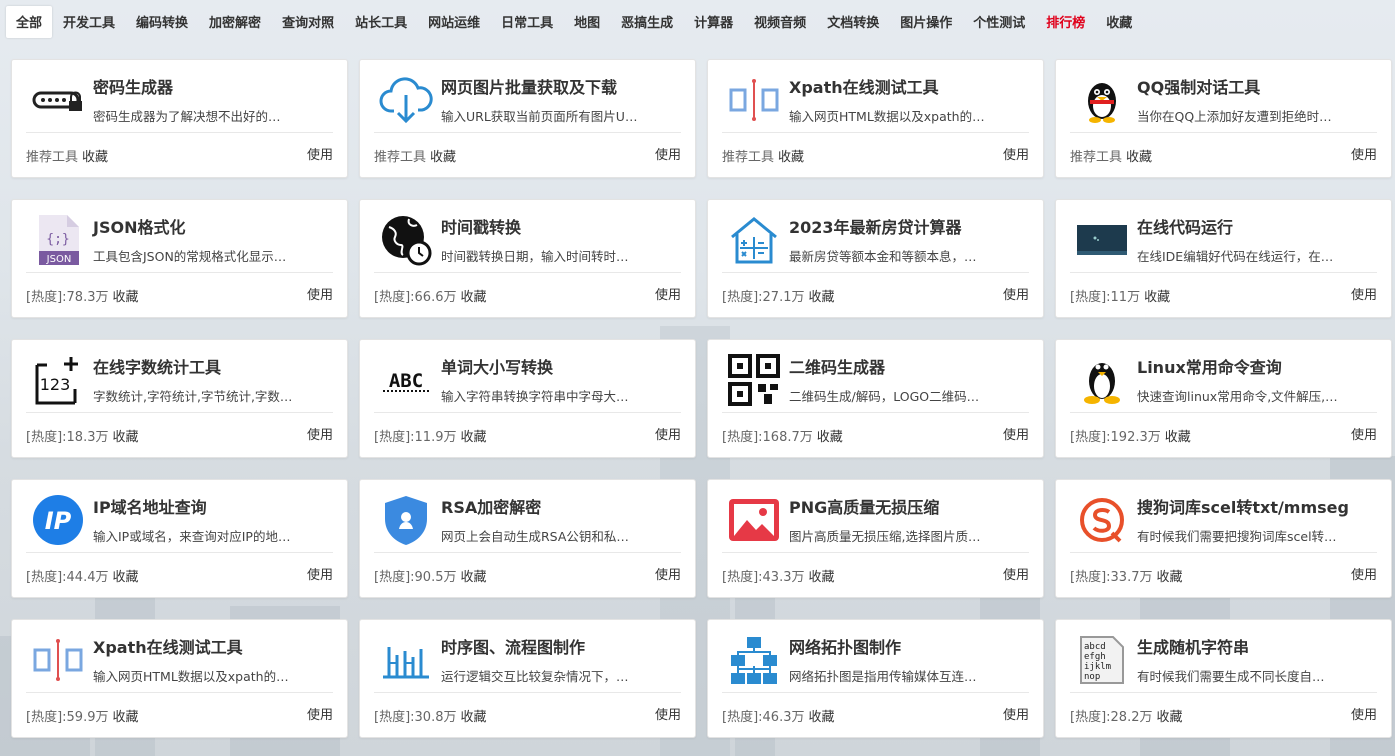  What do you see at coordinates (527, 538) in the screenshot?
I see `tool-card: RSA加密解密 网页上会自动生成RSA公钥和私… [热度]:90.5万 收藏 使用` at bounding box center [527, 538].